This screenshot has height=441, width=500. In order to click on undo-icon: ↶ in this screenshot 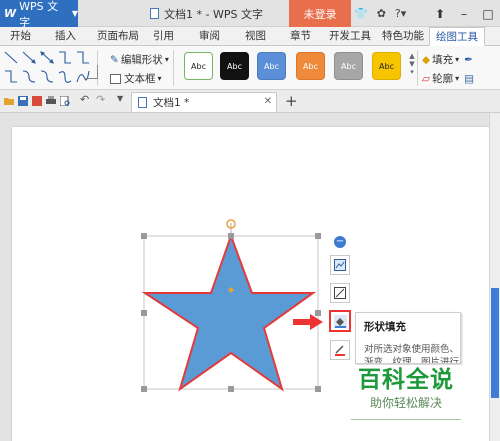, I will do `click(85, 99)`.